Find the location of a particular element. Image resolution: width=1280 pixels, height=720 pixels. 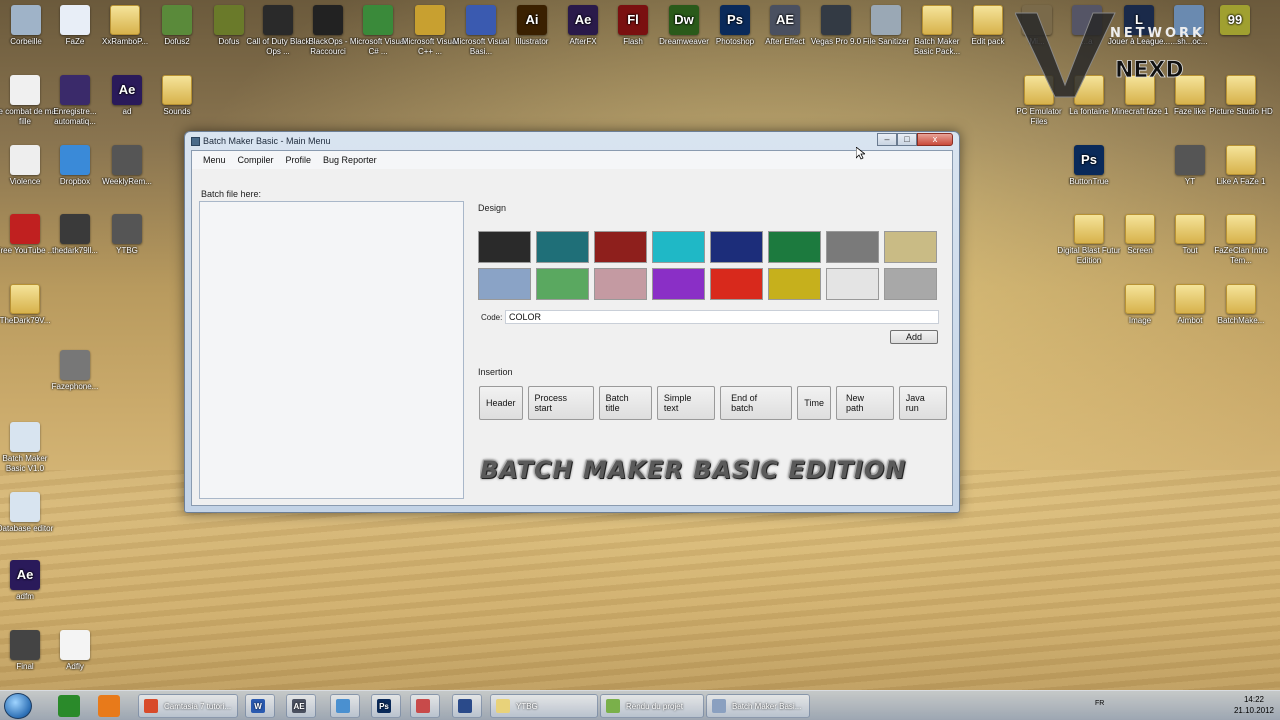

taskbar-item: Ps is located at coordinates (386, 706).